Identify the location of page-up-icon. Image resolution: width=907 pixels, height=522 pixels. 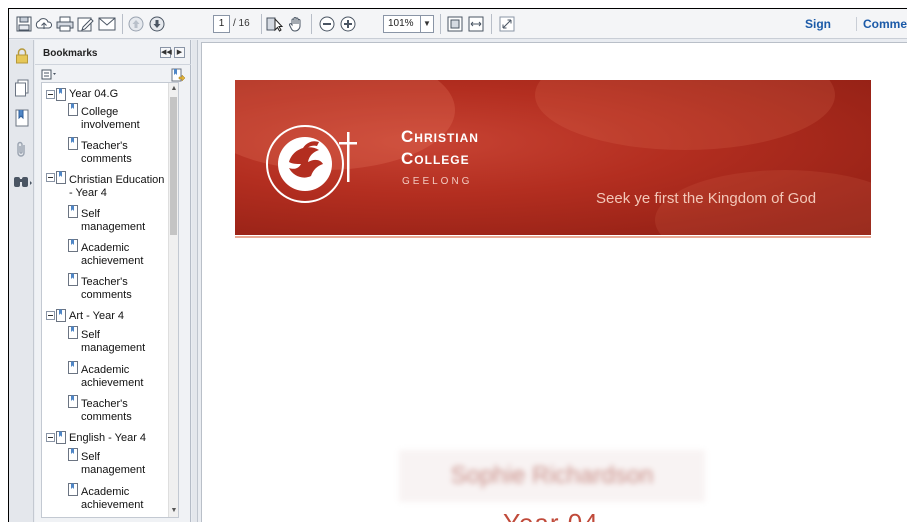
(136, 24).